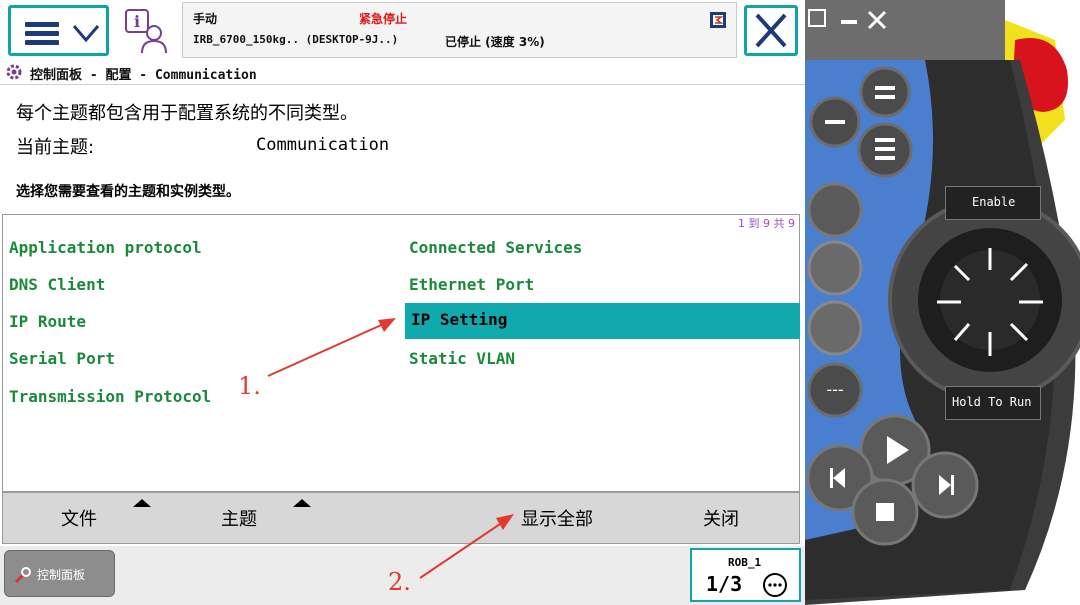  Describe the element at coordinates (399, 582) in the screenshot. I see `annotation-step-2: 2.` at that location.